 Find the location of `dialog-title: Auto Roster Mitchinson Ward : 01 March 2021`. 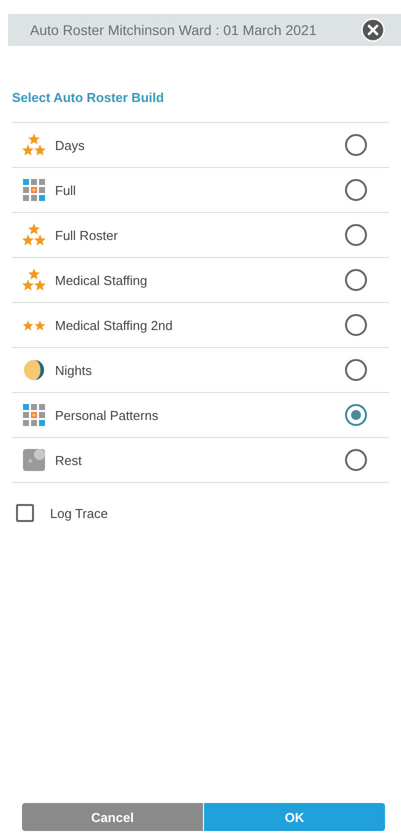

dialog-title: Auto Roster Mitchinson Ward : 01 March 2021 is located at coordinates (173, 30).